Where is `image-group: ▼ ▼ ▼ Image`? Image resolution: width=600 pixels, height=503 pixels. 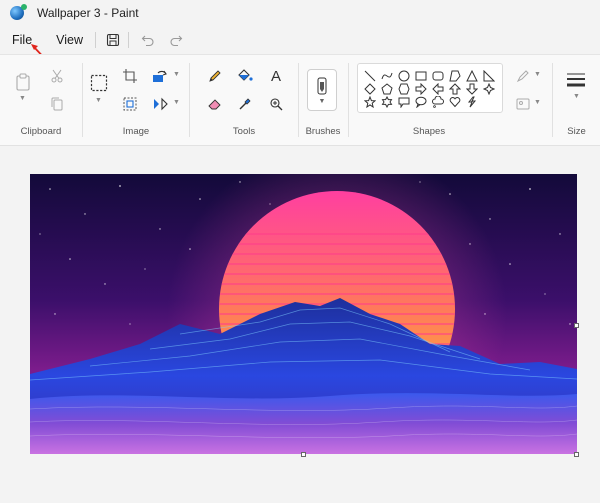
image-group: ▼ ▼ ▼ Image is located at coordinates (136, 100).